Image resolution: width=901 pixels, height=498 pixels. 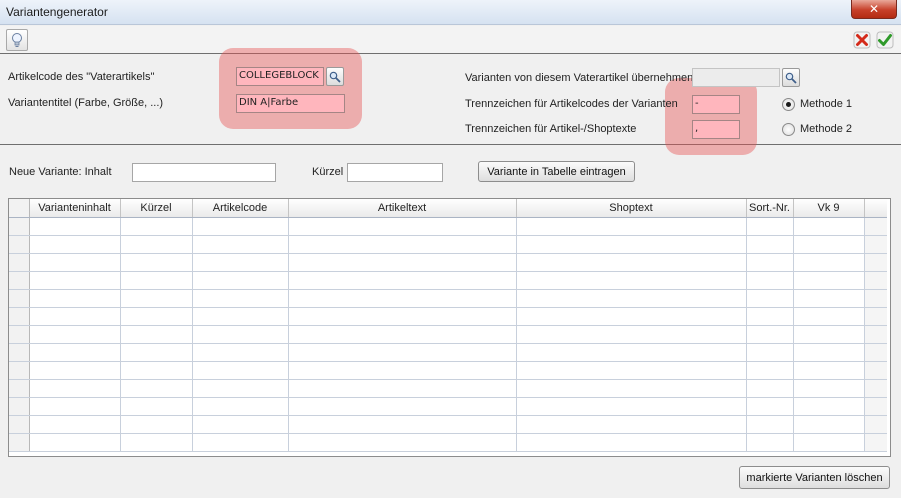 What do you see at coordinates (290, 103) in the screenshot?
I see `variantentitel-input: DIN A|Farbe` at bounding box center [290, 103].